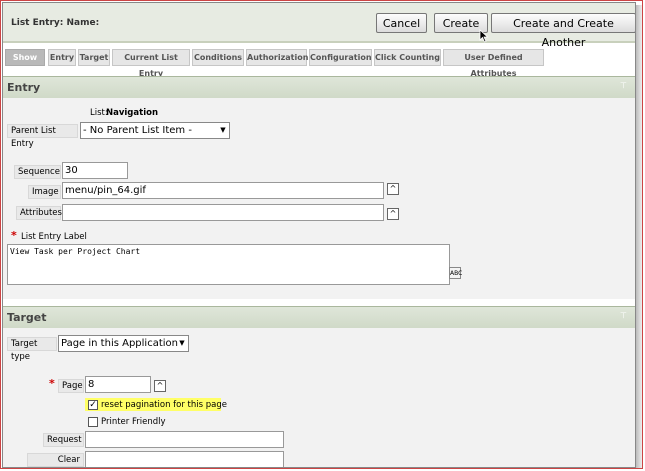 This screenshot has width=645, height=471. Describe the element at coordinates (54, 237) in the screenshot. I see `list-entry-label-label: List Entry Label` at that location.